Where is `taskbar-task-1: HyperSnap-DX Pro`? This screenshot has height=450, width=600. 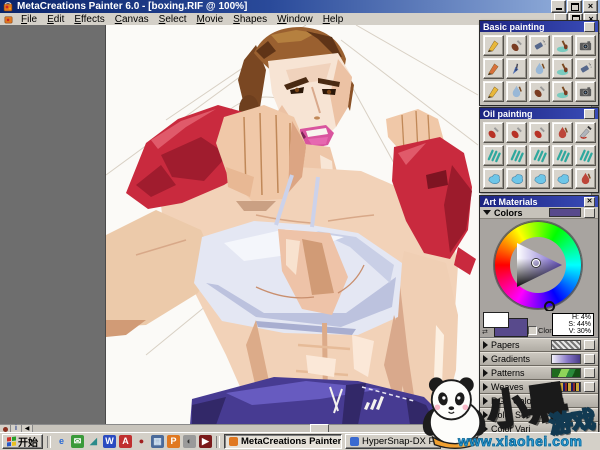 taskbar-task-1: HyperSnap-DX Pro is located at coordinates (393, 441).